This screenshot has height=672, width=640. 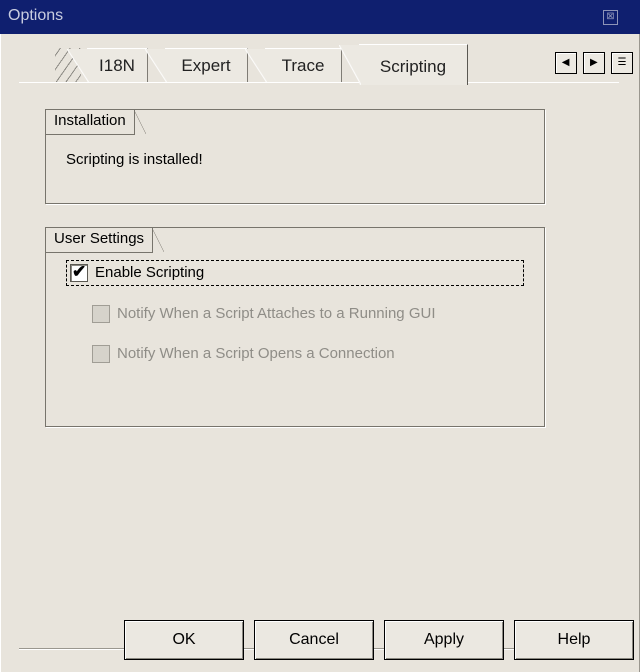 What do you see at coordinates (574, 640) in the screenshot?
I see `help-button: Help` at bounding box center [574, 640].